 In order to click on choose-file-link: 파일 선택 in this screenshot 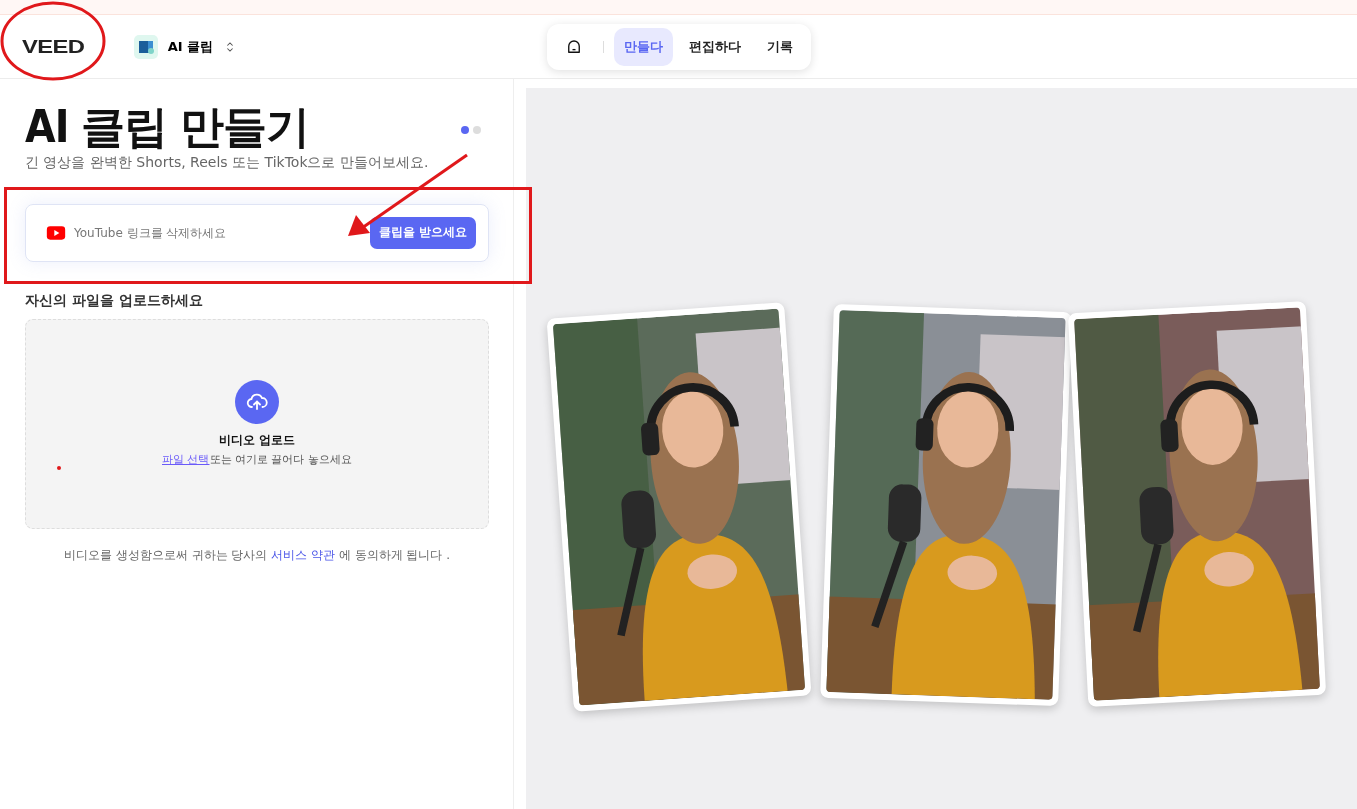, I will do `click(186, 460)`.